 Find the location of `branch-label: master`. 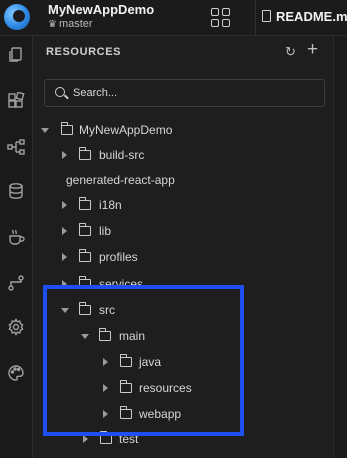

branch-label: master is located at coordinates (75, 24).